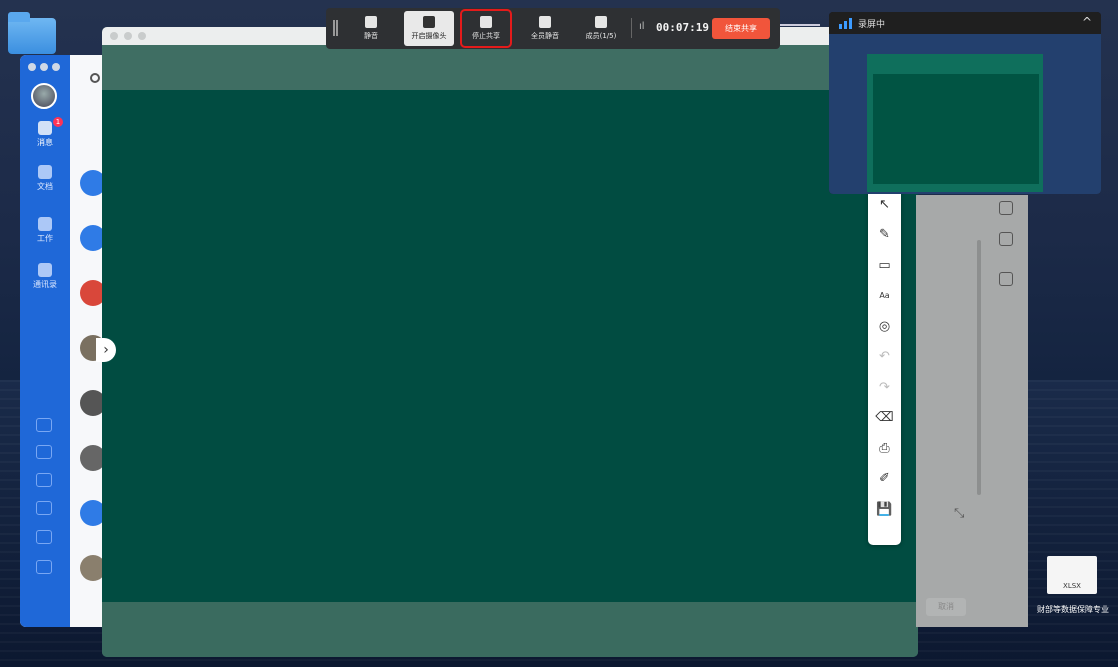 The width and height of the screenshot is (1118, 667). What do you see at coordinates (95, 78) in the screenshot?
I see `search-icon` at bounding box center [95, 78].